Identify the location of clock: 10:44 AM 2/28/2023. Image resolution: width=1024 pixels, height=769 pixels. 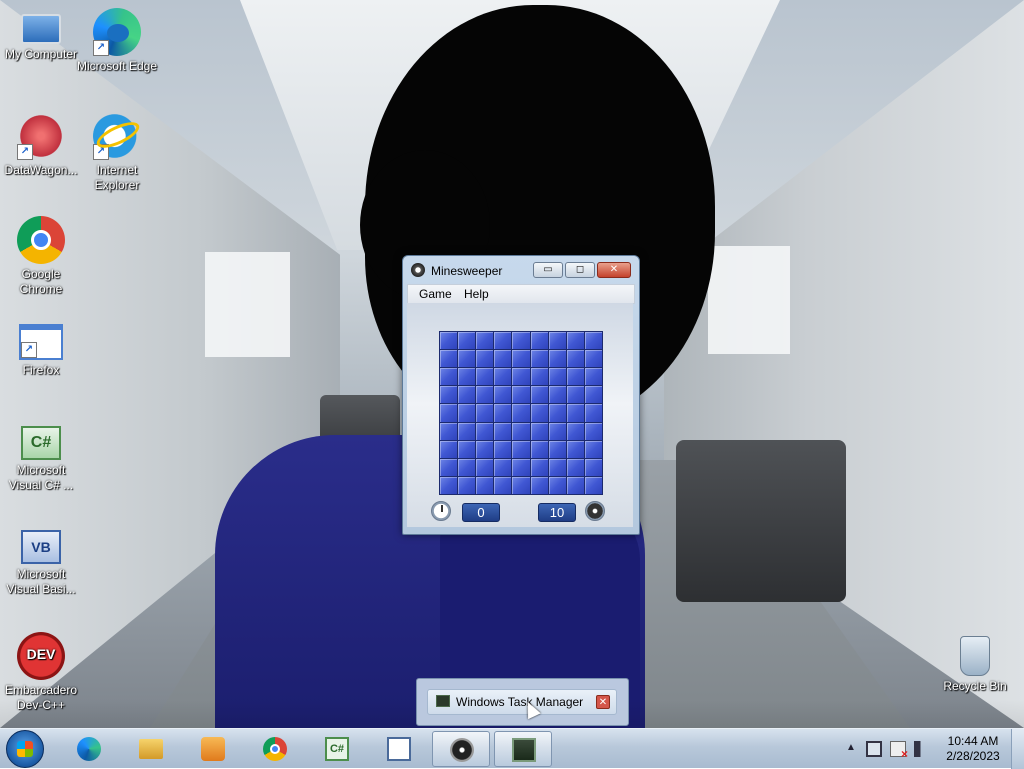
(973, 749).